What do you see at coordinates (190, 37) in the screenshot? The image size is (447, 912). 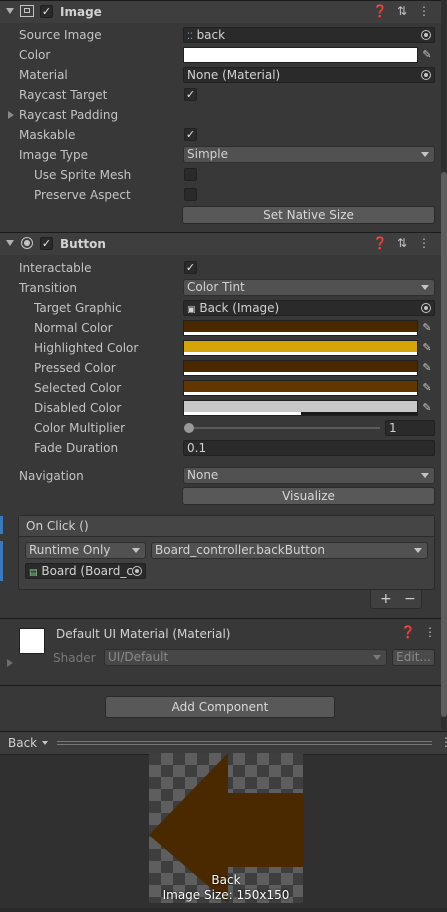 I see `sprite-icon: ⁚⁚` at bounding box center [190, 37].